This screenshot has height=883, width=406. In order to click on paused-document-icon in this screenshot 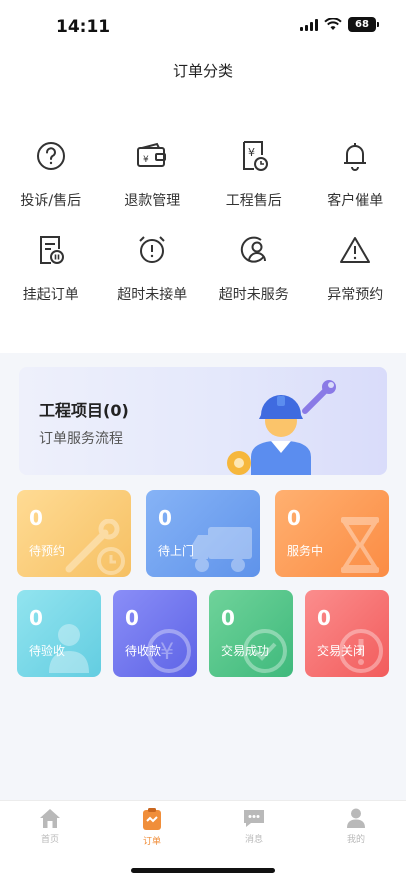, I will do `click(51, 250)`.